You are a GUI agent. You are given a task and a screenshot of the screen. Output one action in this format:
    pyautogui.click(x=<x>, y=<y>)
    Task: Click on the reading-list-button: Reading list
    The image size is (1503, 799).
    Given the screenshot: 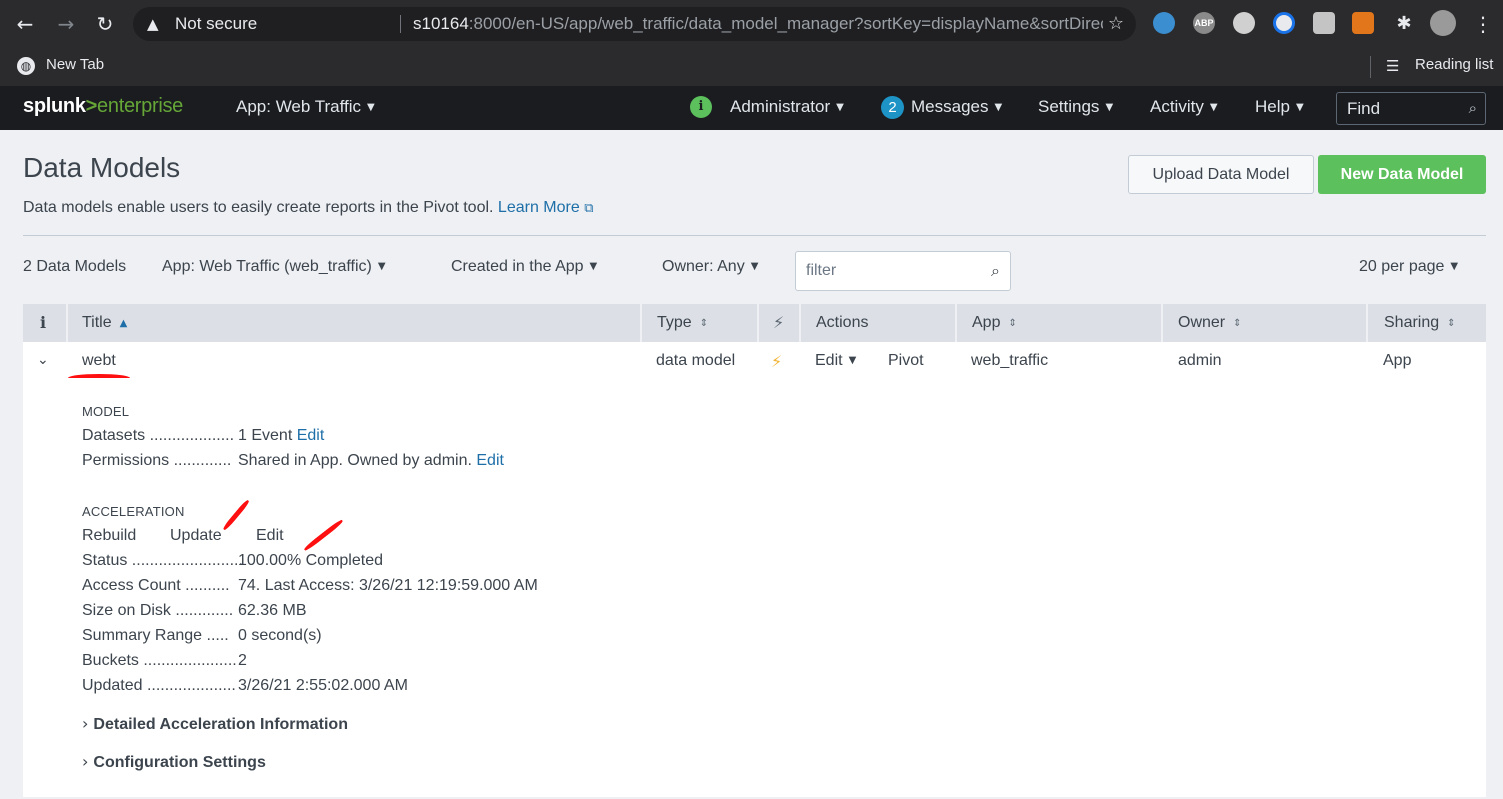 What is the action you would take?
    pyautogui.click(x=1454, y=64)
    